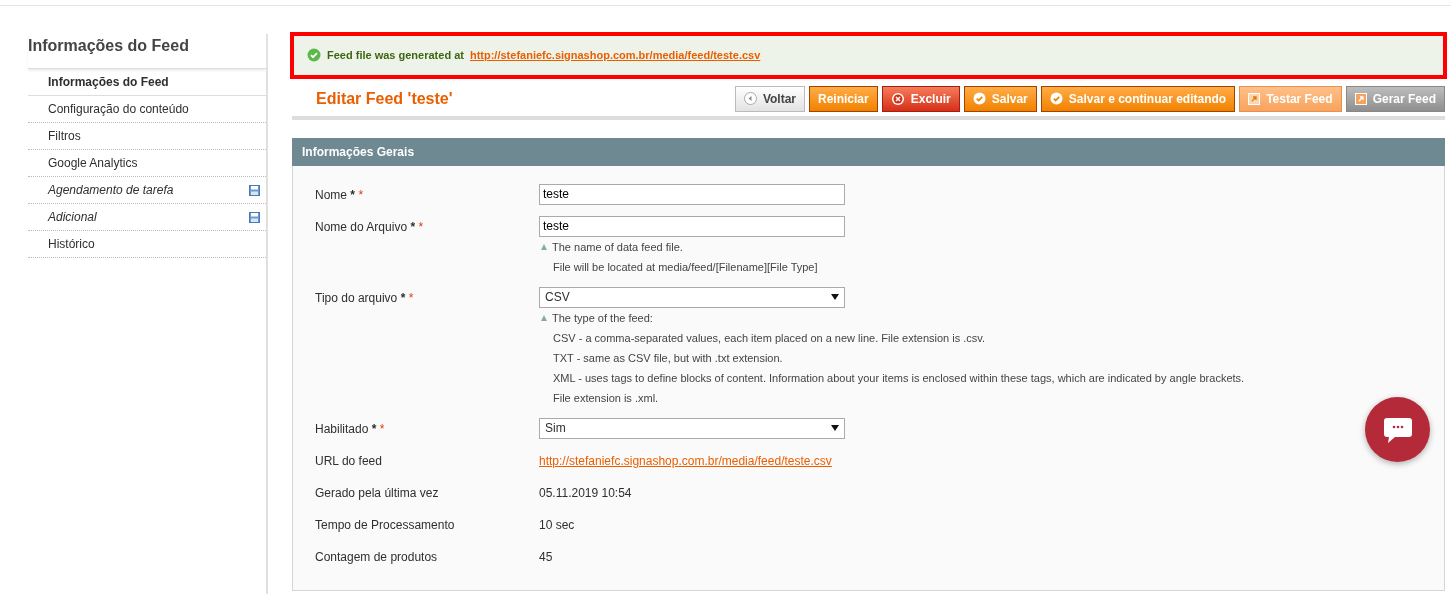 The width and height of the screenshot is (1451, 594). What do you see at coordinates (361, 226) in the screenshot?
I see `field-label: Nome do Arquivo` at bounding box center [361, 226].